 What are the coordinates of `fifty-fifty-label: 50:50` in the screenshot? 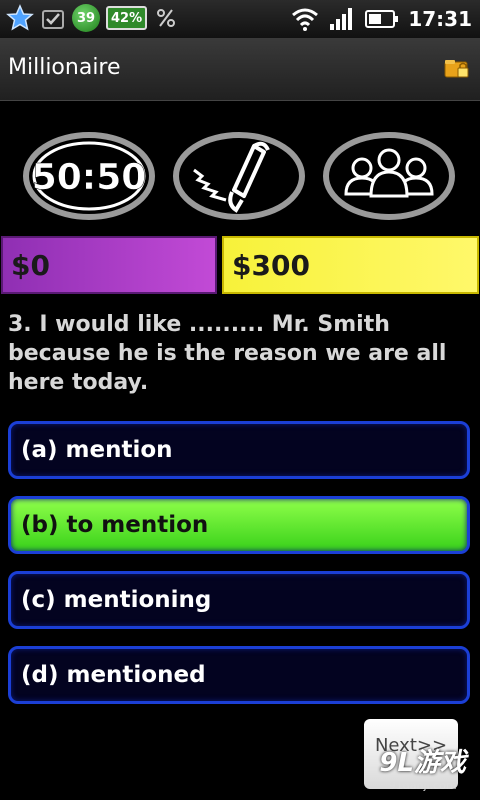 It's located at (89, 177).